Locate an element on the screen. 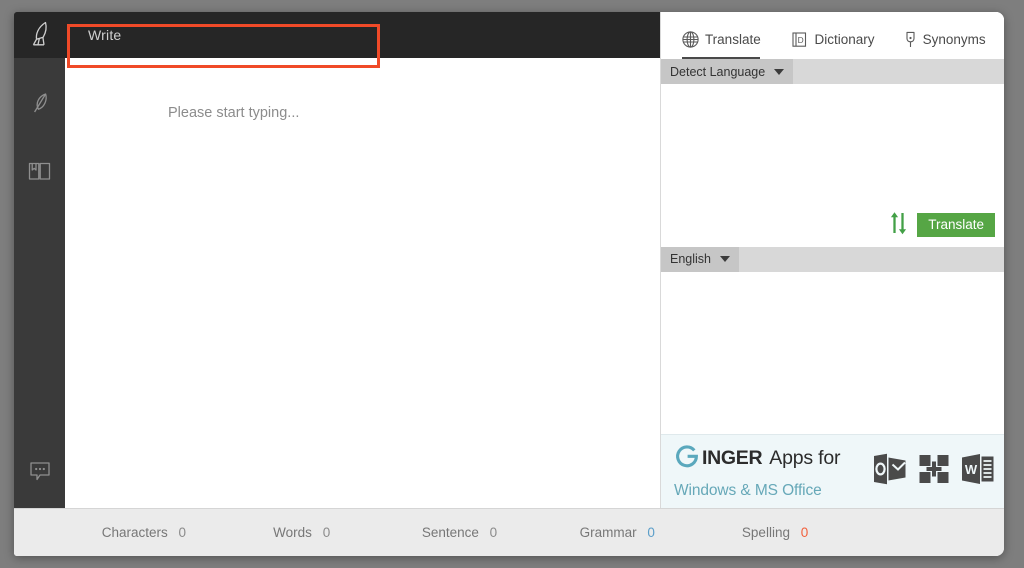 The image size is (1024, 568). chat-bubble-icon is located at coordinates (40, 471).